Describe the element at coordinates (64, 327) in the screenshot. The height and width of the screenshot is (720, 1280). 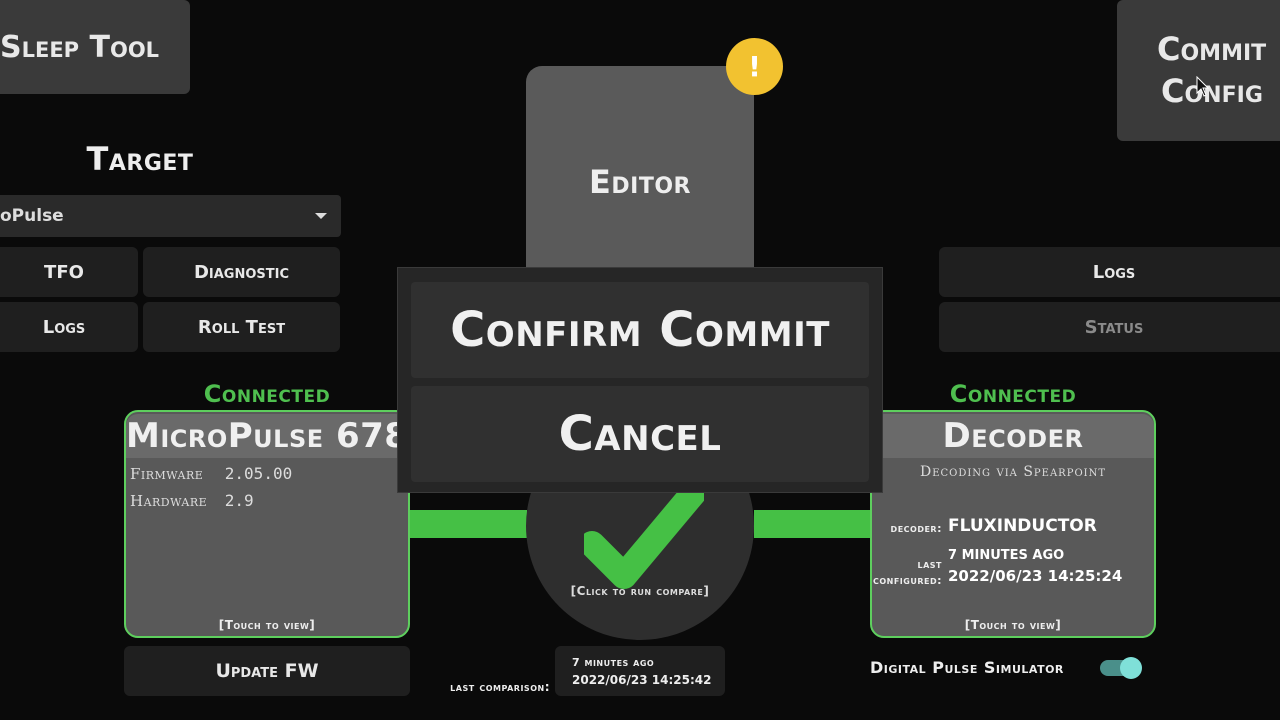
I see `logs-label-left: Logs` at that location.